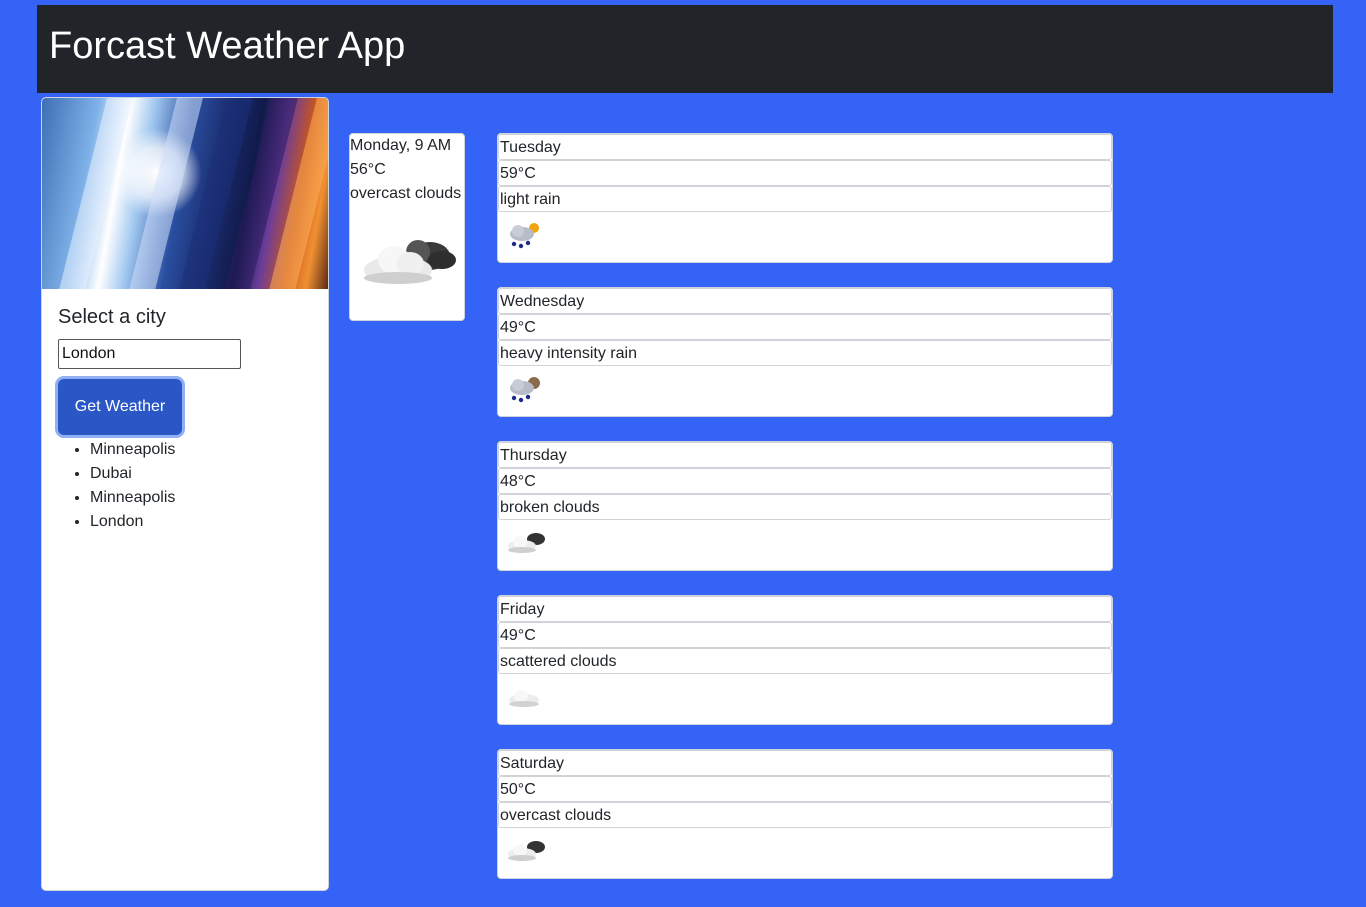  I want to click on forecast-card: Saturday 50°C overcast clouds, so click(805, 814).